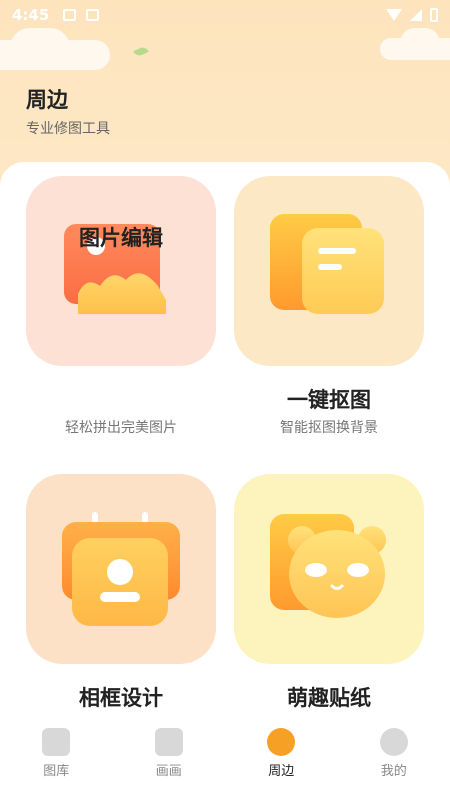 This screenshot has width=450, height=800. I want to click on image-edit-card, so click(121, 271).